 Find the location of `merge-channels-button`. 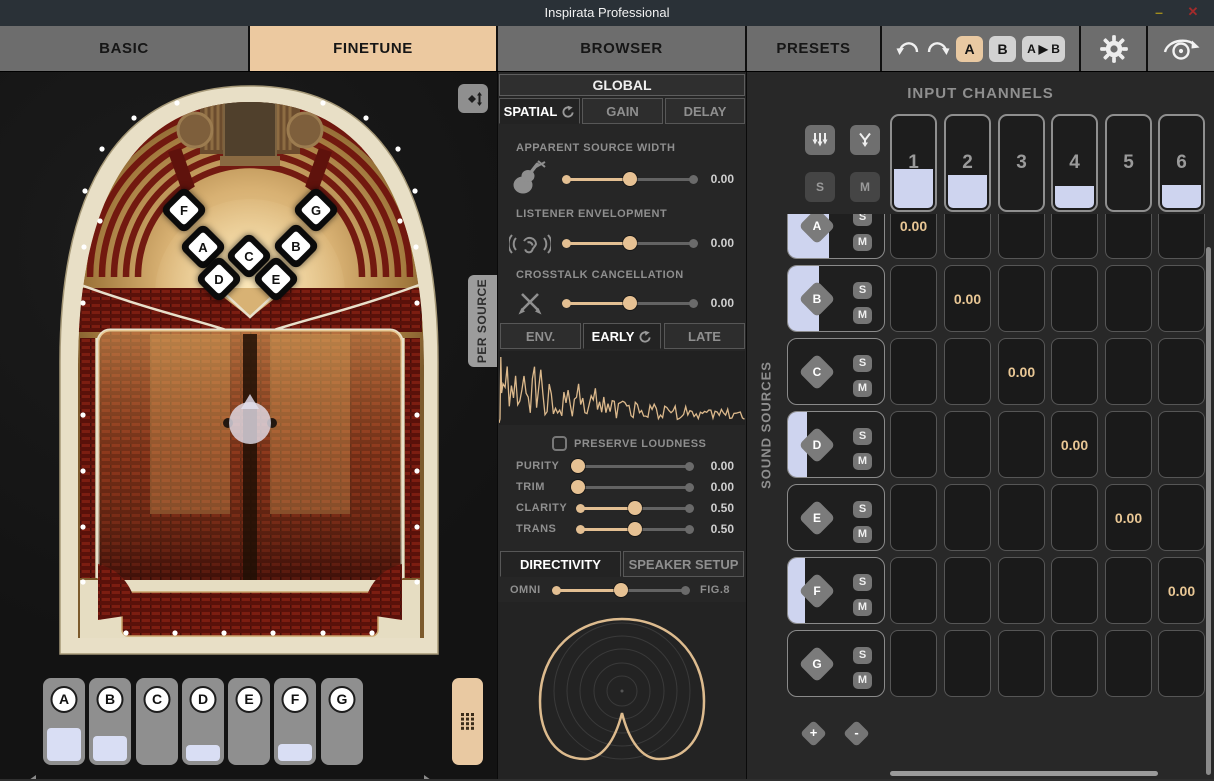

merge-channels-button is located at coordinates (865, 140).